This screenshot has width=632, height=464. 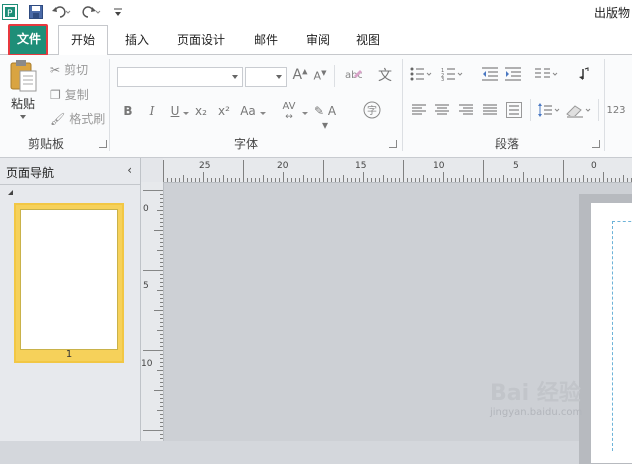 What do you see at coordinates (224, 111) in the screenshot?
I see `superscript-button: x²` at bounding box center [224, 111].